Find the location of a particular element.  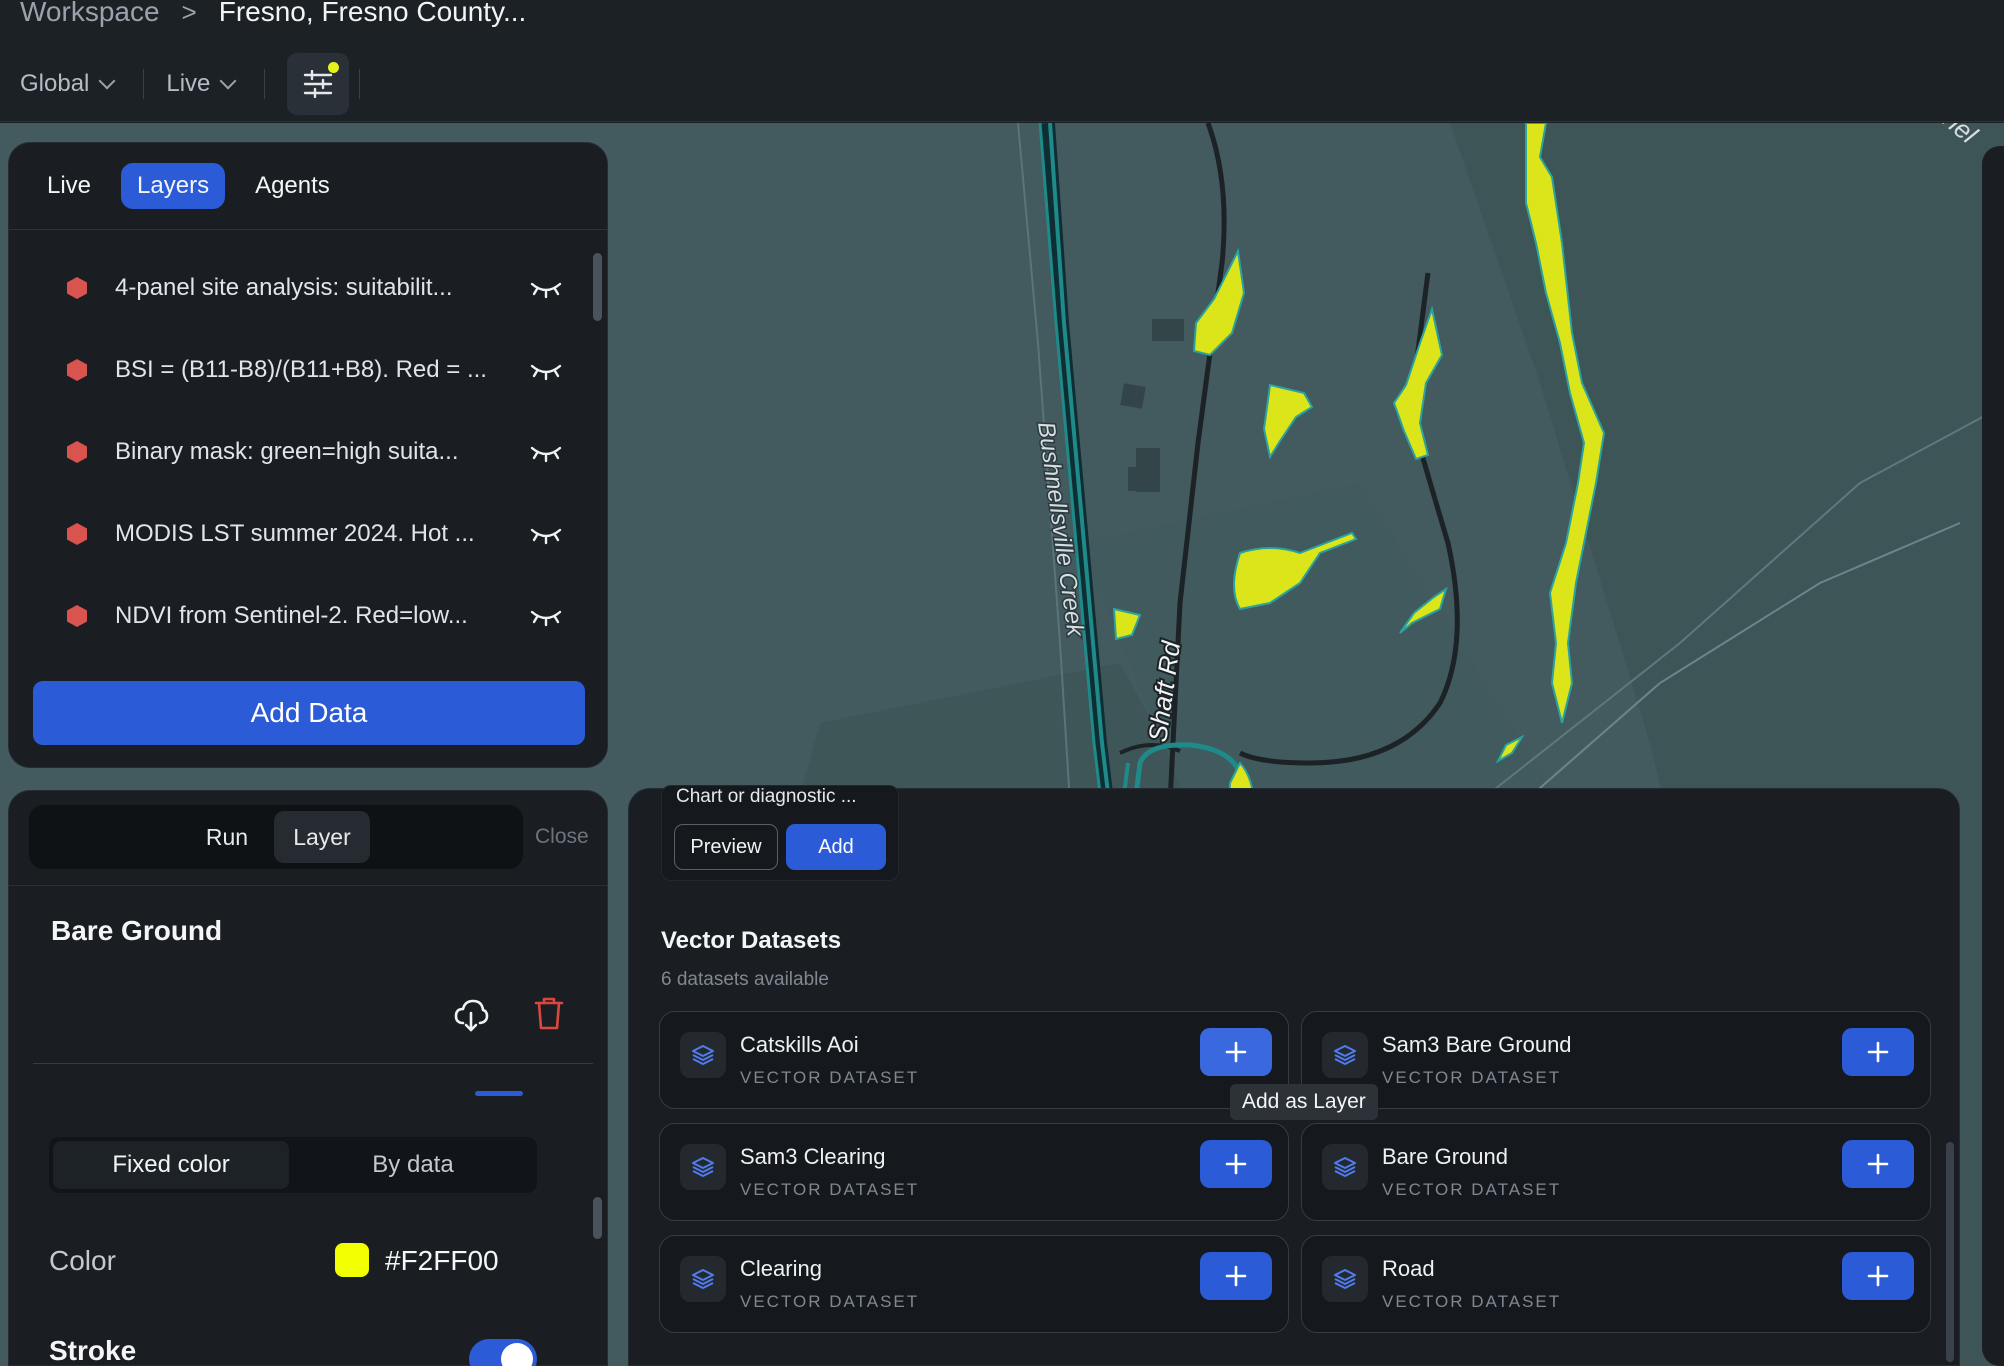

dataset-name: Clearing is located at coordinates (781, 1268).